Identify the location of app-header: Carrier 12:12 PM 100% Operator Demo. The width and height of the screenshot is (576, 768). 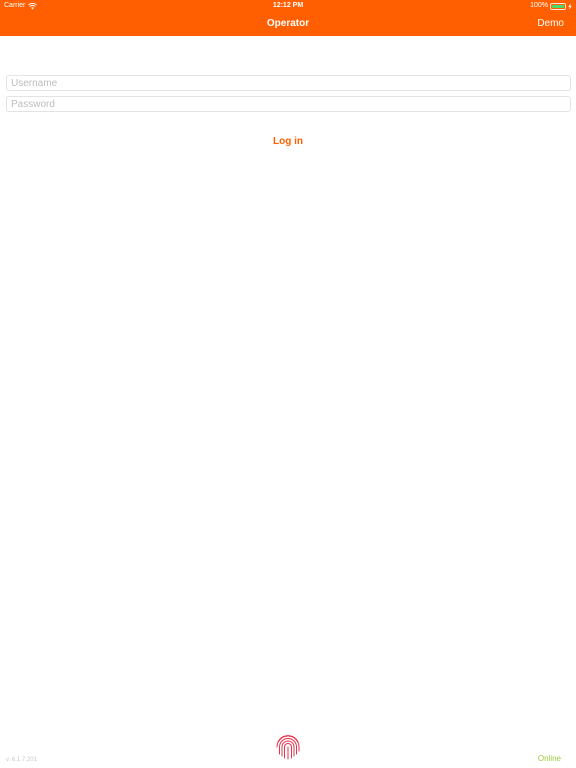
(288, 18).